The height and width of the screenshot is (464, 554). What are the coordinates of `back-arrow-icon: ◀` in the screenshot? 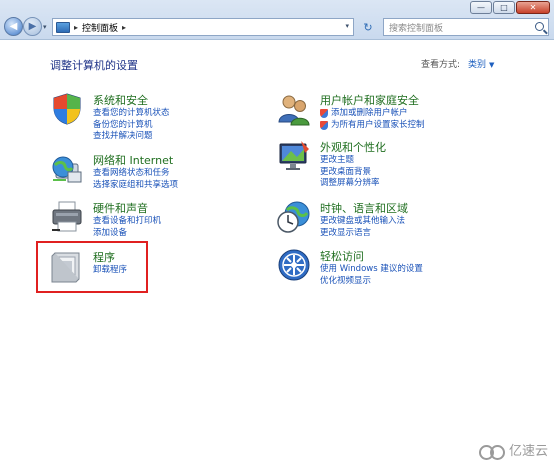 It's located at (13, 26).